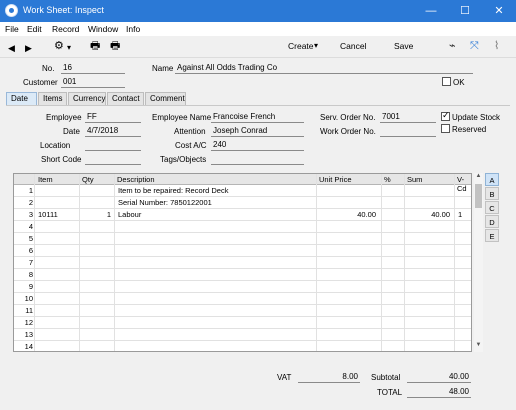  What do you see at coordinates (30, 226) in the screenshot?
I see `row-number: 4` at bounding box center [30, 226].